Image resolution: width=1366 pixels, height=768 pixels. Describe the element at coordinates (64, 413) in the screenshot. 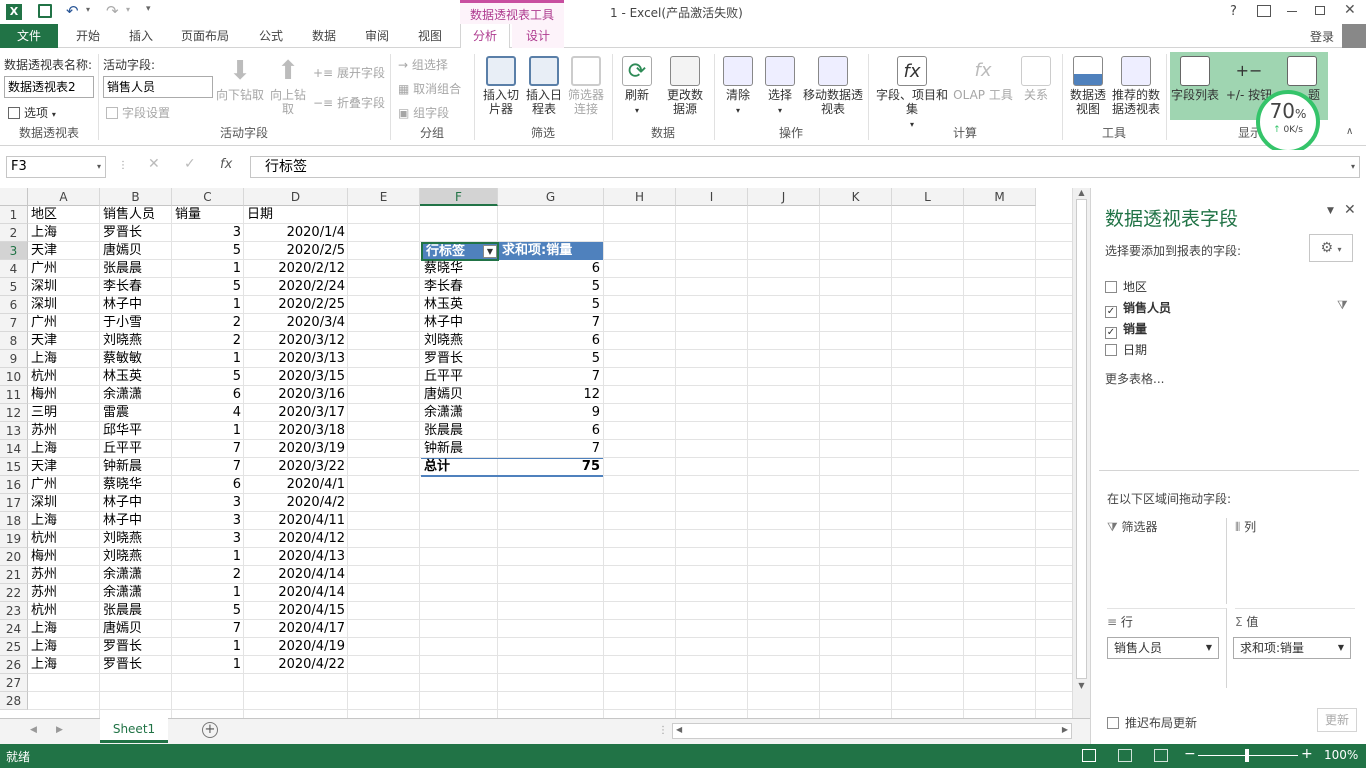

I see `table-cell: 三明` at that location.